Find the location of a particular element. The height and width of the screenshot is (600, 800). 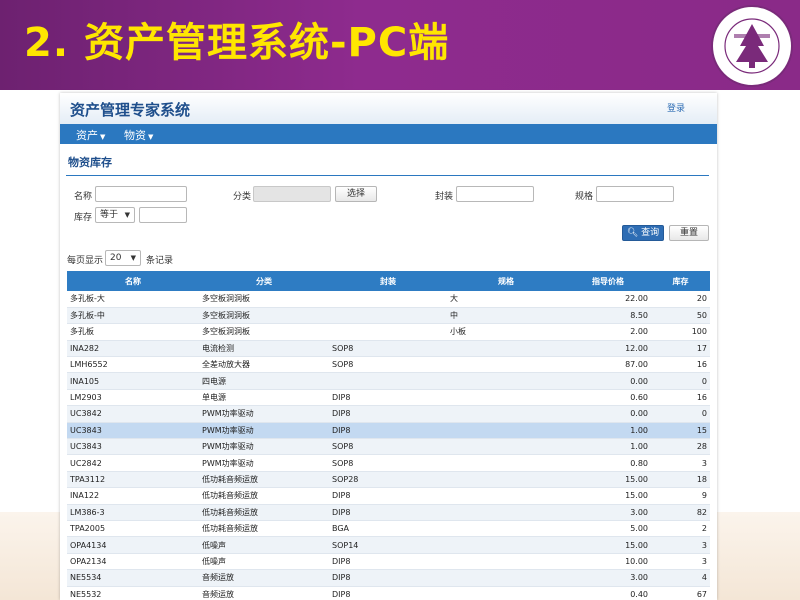

page-size-select: 20 ▼ is located at coordinates (123, 258).